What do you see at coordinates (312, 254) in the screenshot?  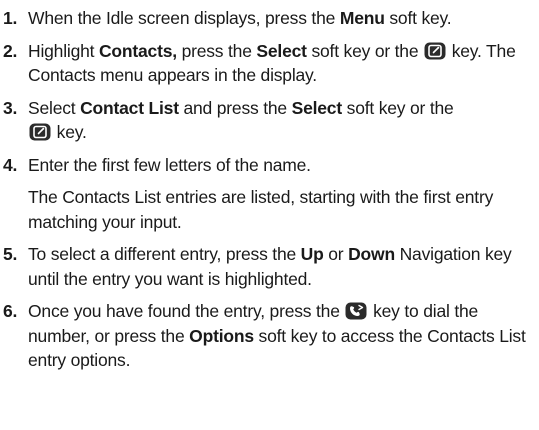 I see `up-key-label: Up` at bounding box center [312, 254].